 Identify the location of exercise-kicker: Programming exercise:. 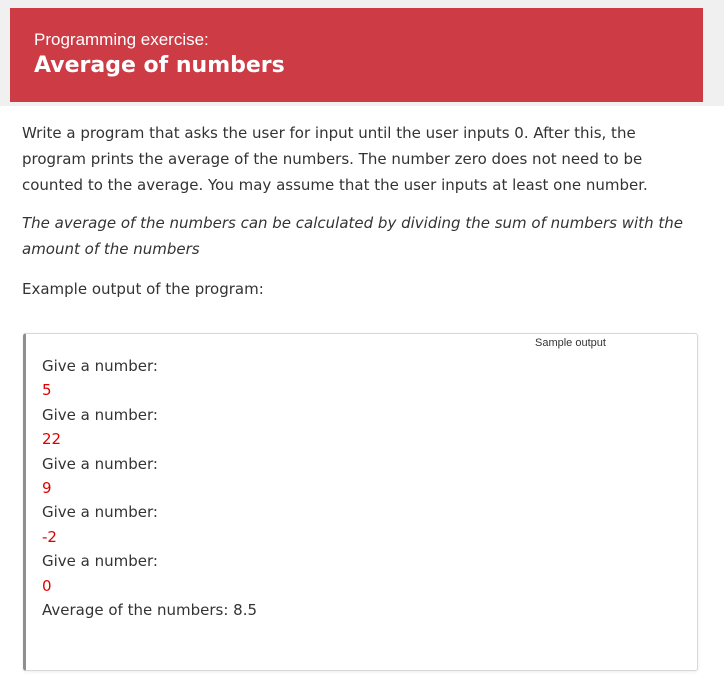
(121, 39).